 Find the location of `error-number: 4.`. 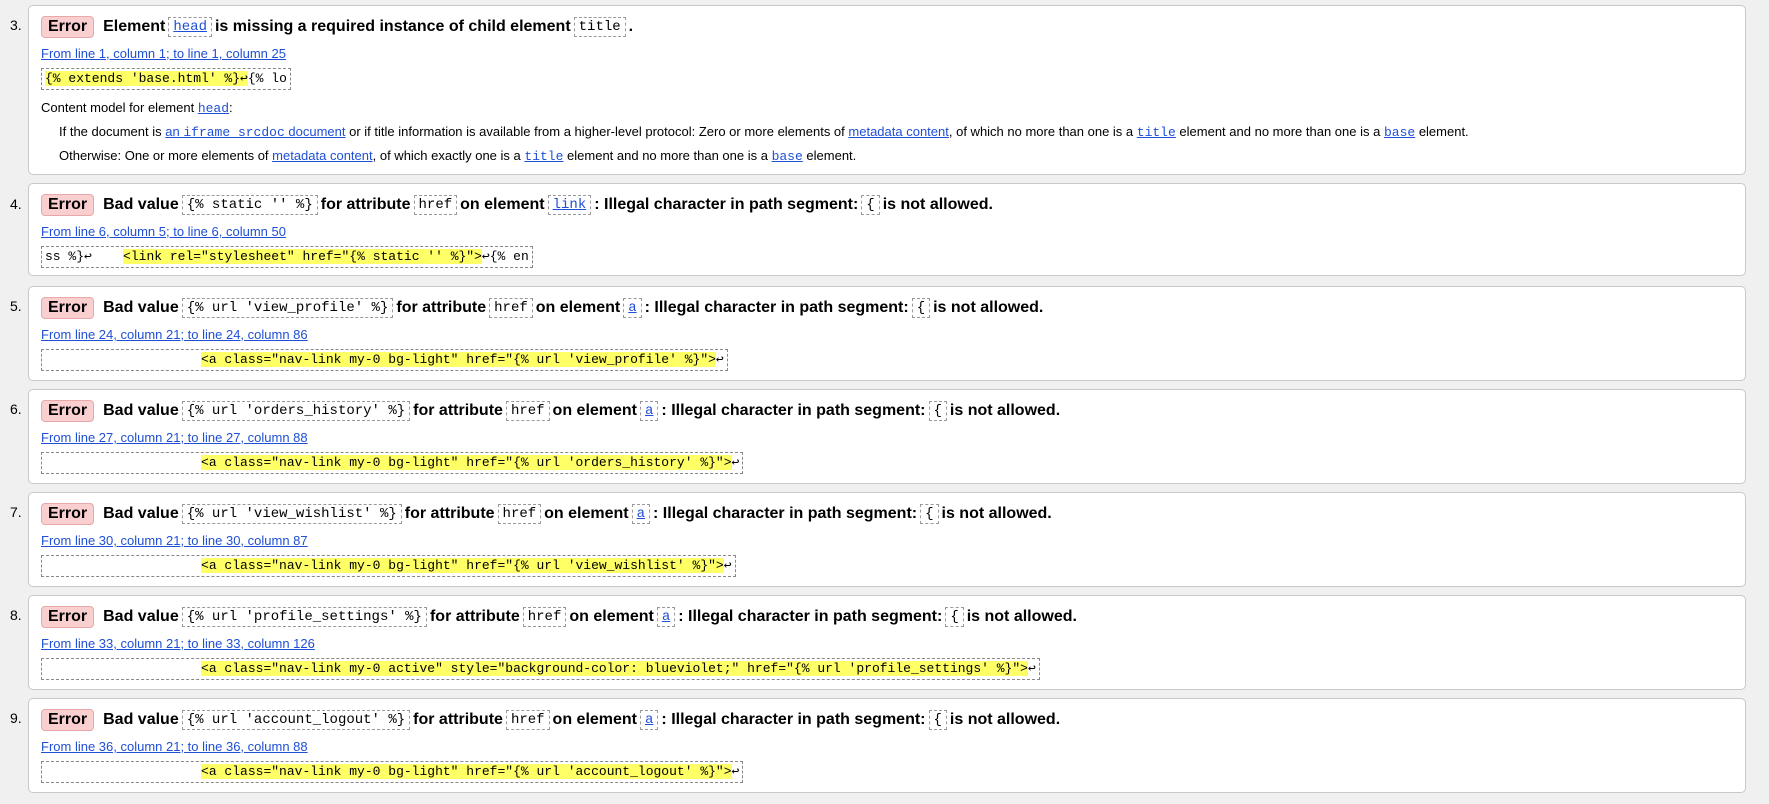

error-number: 4. is located at coordinates (16, 204).